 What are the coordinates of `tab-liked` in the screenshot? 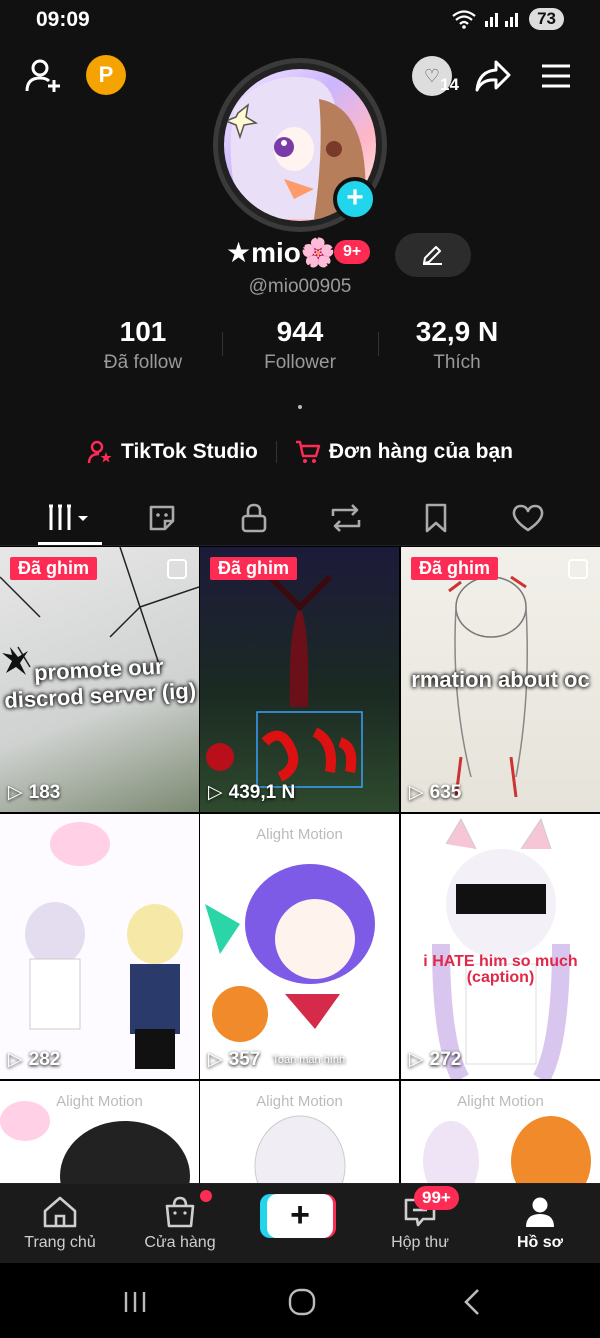 It's located at (528, 518).